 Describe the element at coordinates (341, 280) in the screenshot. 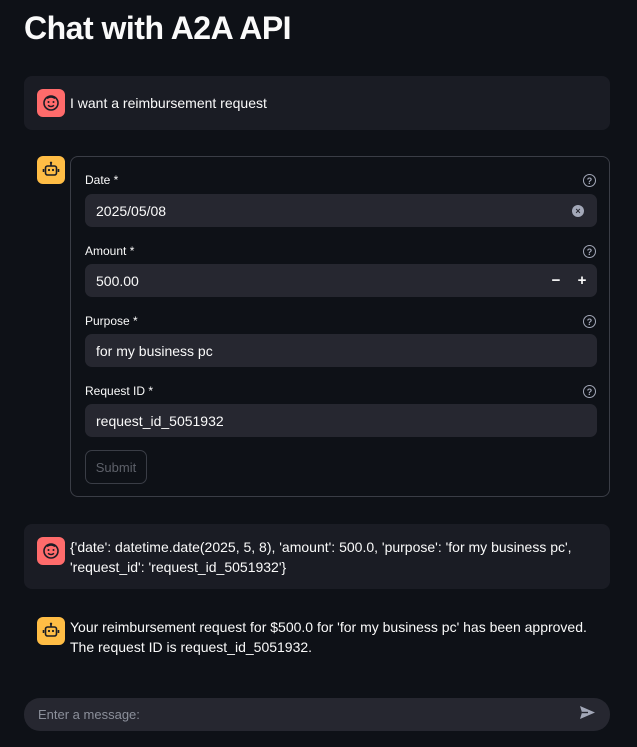

I see `amount-input: 500.00 − +` at that location.